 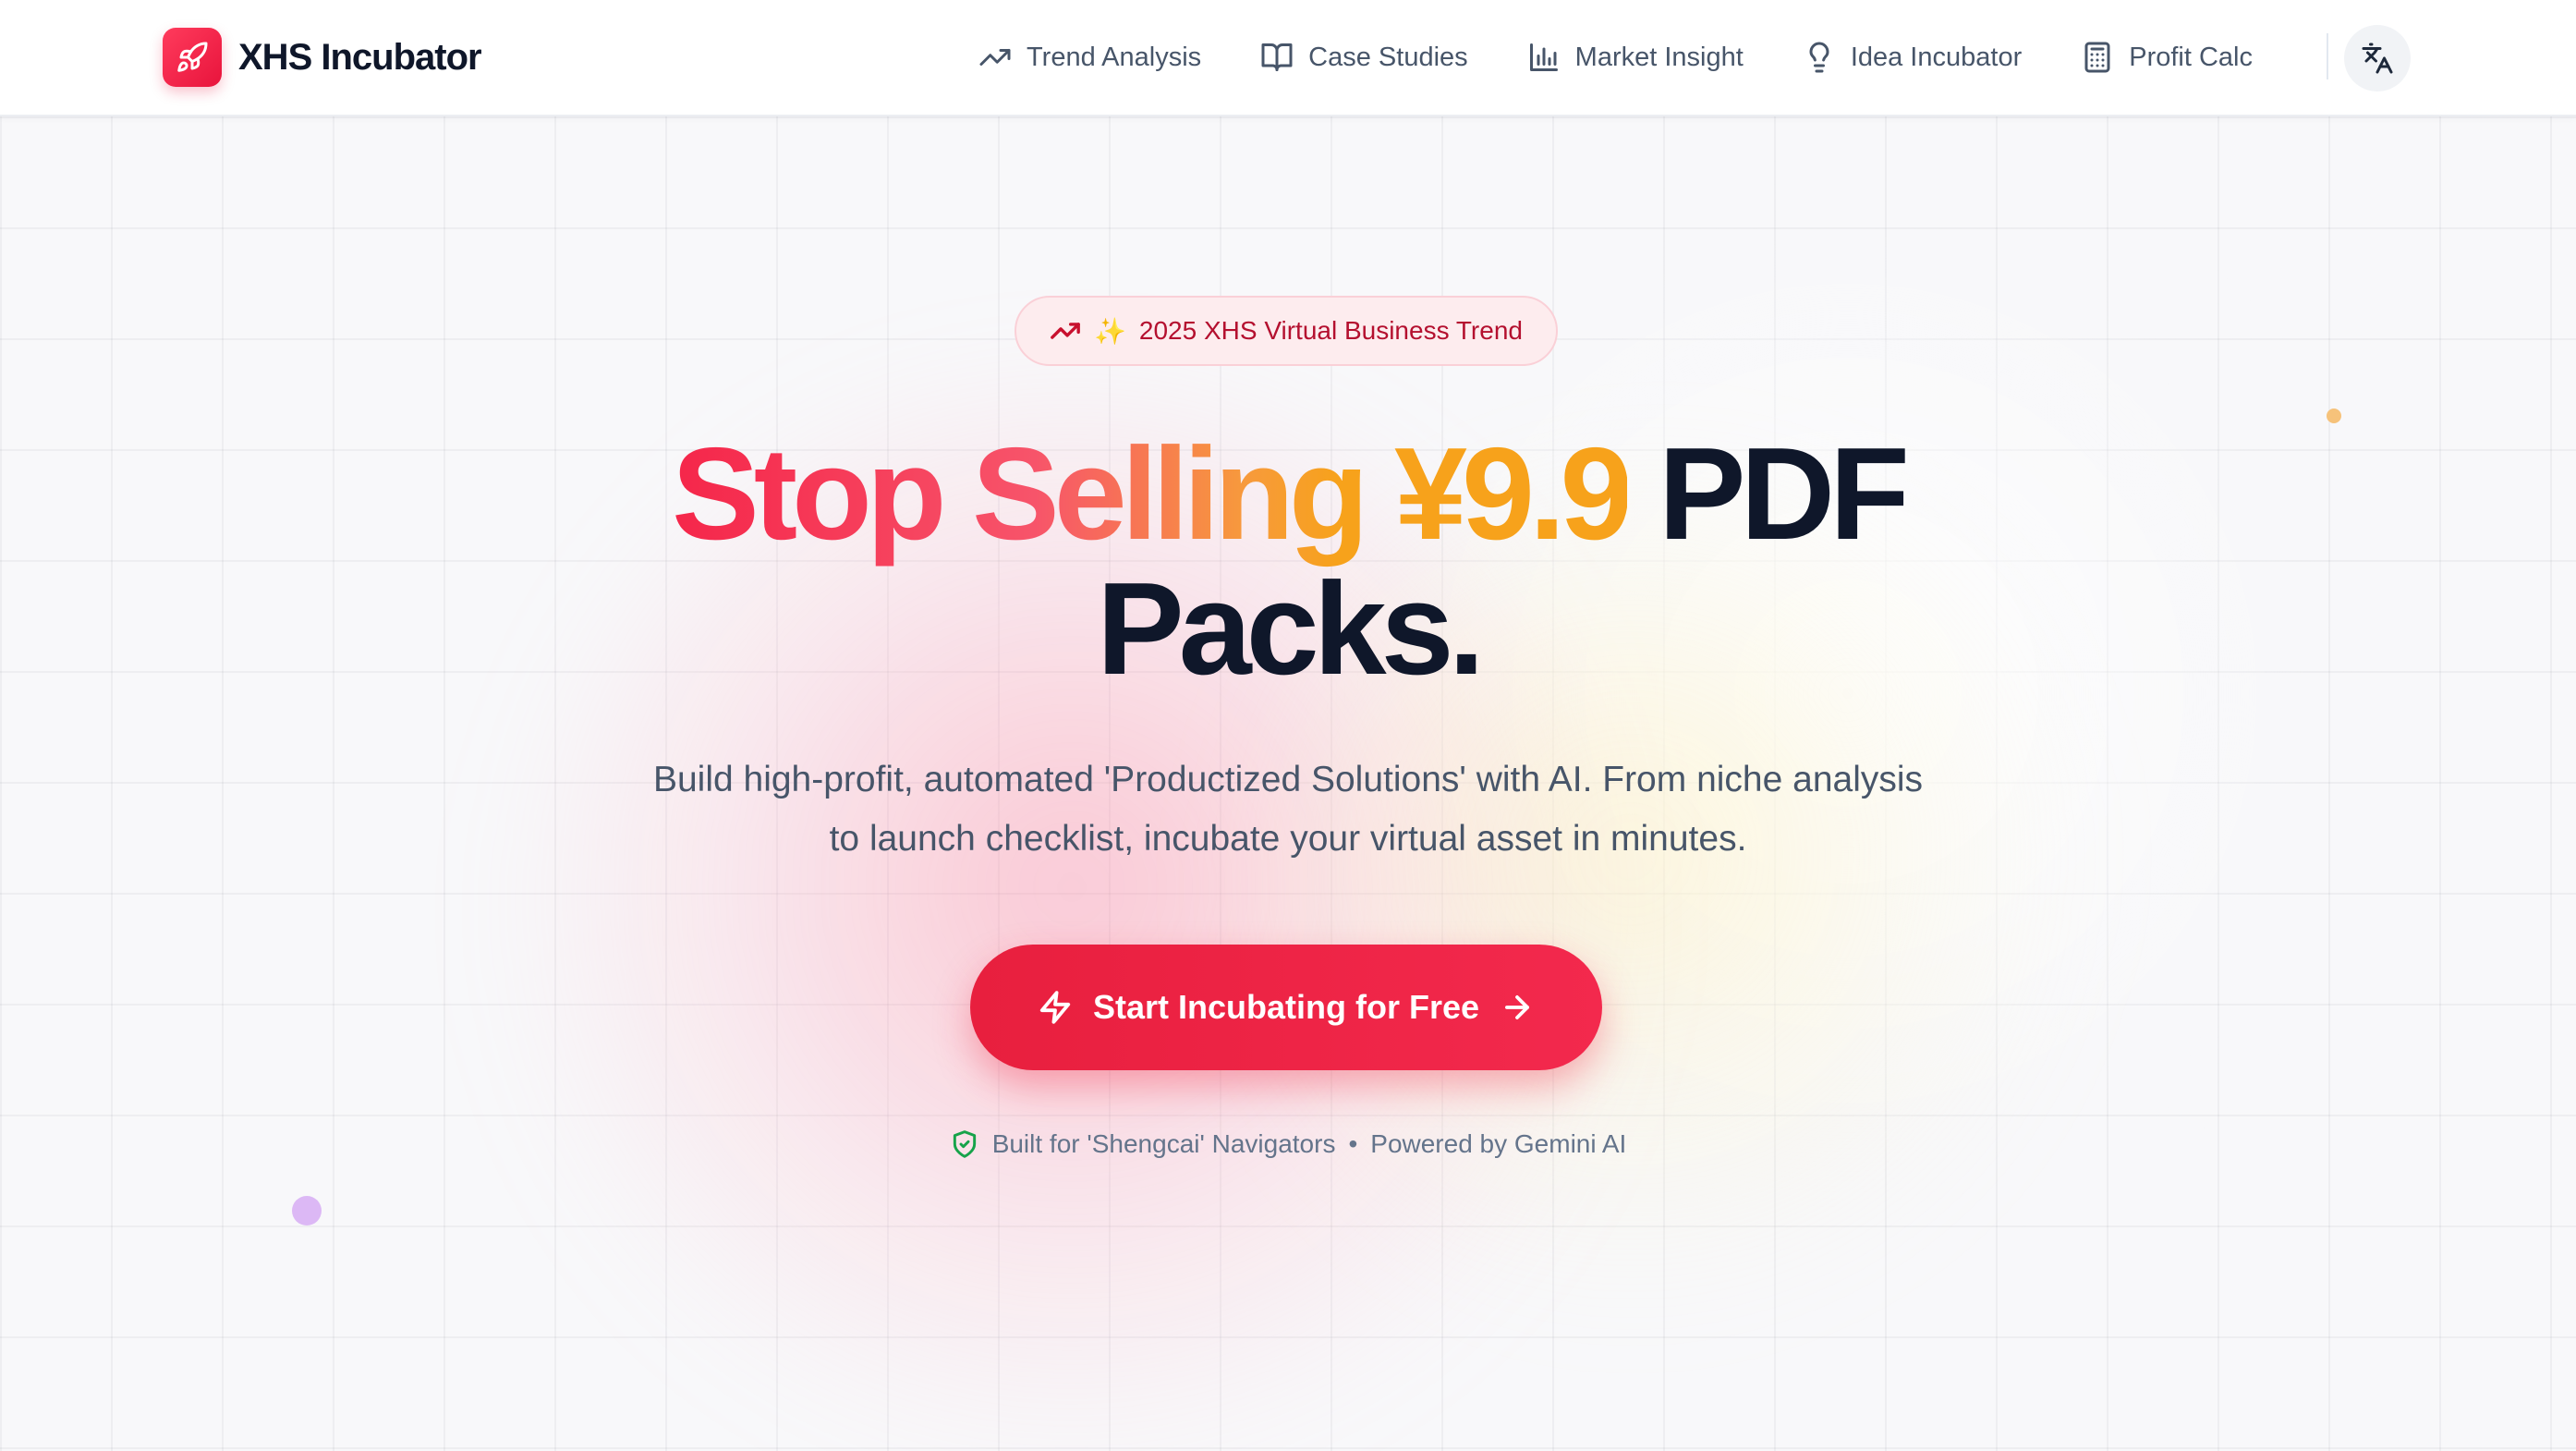 What do you see at coordinates (1152, 494) in the screenshot?
I see `headline-highlight: Stop Selling ¥9.9` at bounding box center [1152, 494].